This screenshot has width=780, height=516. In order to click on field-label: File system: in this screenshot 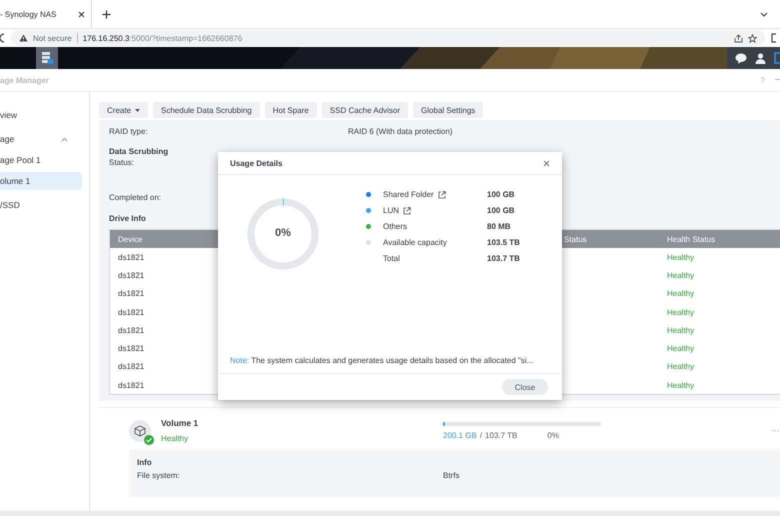, I will do `click(159, 475)`.